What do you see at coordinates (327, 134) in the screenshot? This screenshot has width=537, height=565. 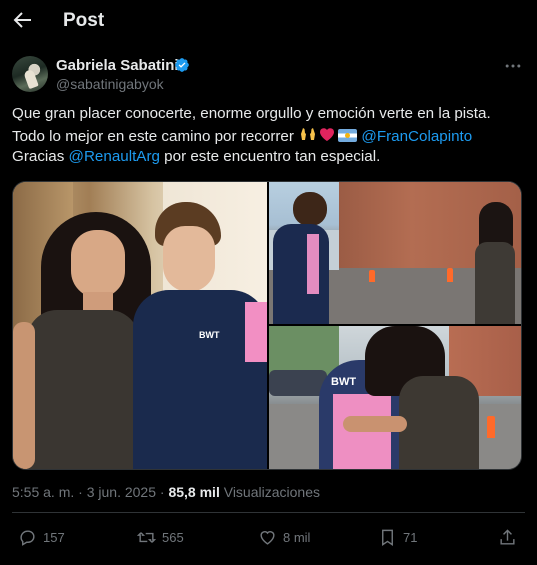 I see `red-heart-icon` at bounding box center [327, 134].